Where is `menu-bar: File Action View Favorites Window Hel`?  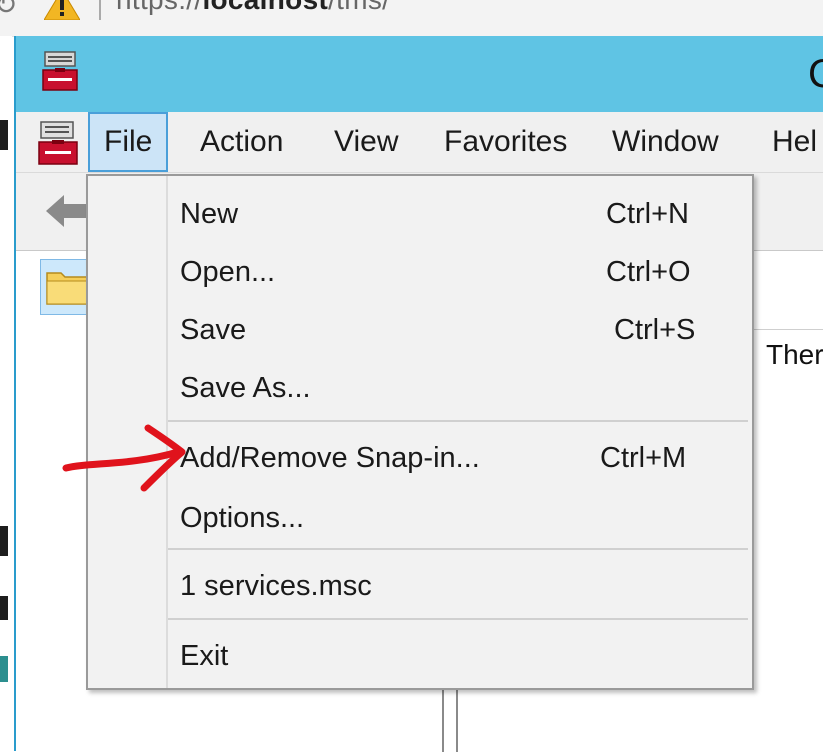 menu-bar: File Action View Favorites Window Hel is located at coordinates (419, 142).